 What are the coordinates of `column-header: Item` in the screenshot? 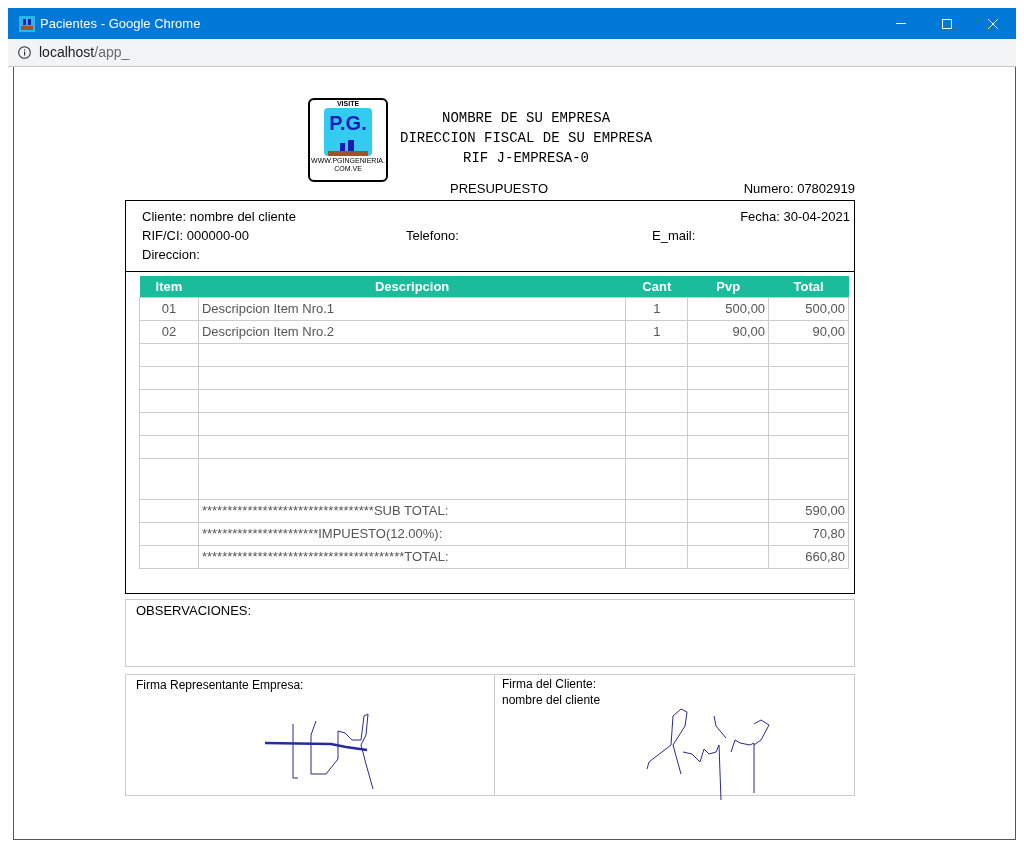 It's located at (169, 286).